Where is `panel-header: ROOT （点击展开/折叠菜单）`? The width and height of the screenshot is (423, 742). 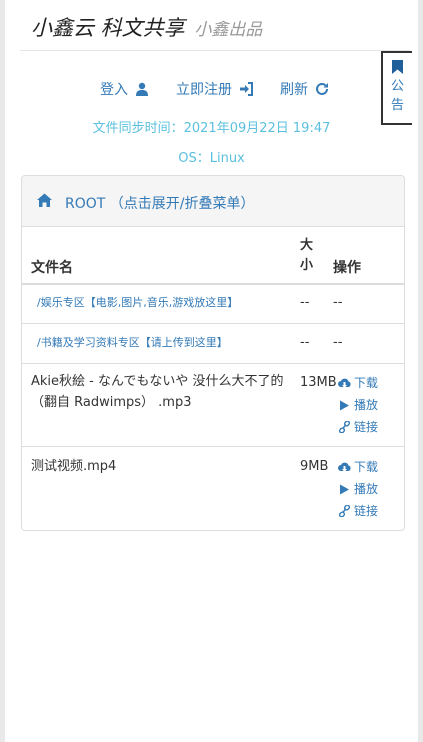 panel-header: ROOT （点击展开/折叠菜单） is located at coordinates (213, 201).